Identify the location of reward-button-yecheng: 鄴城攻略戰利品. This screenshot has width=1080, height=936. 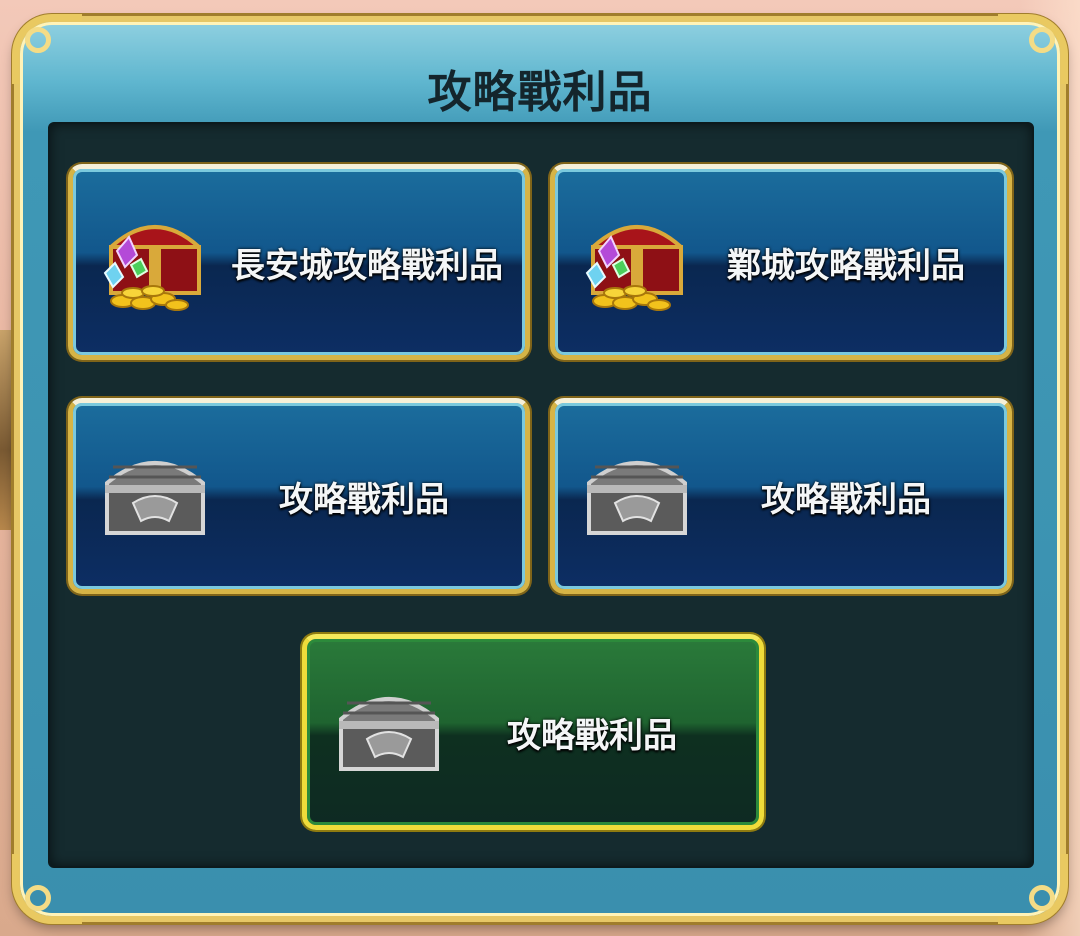
(781, 262).